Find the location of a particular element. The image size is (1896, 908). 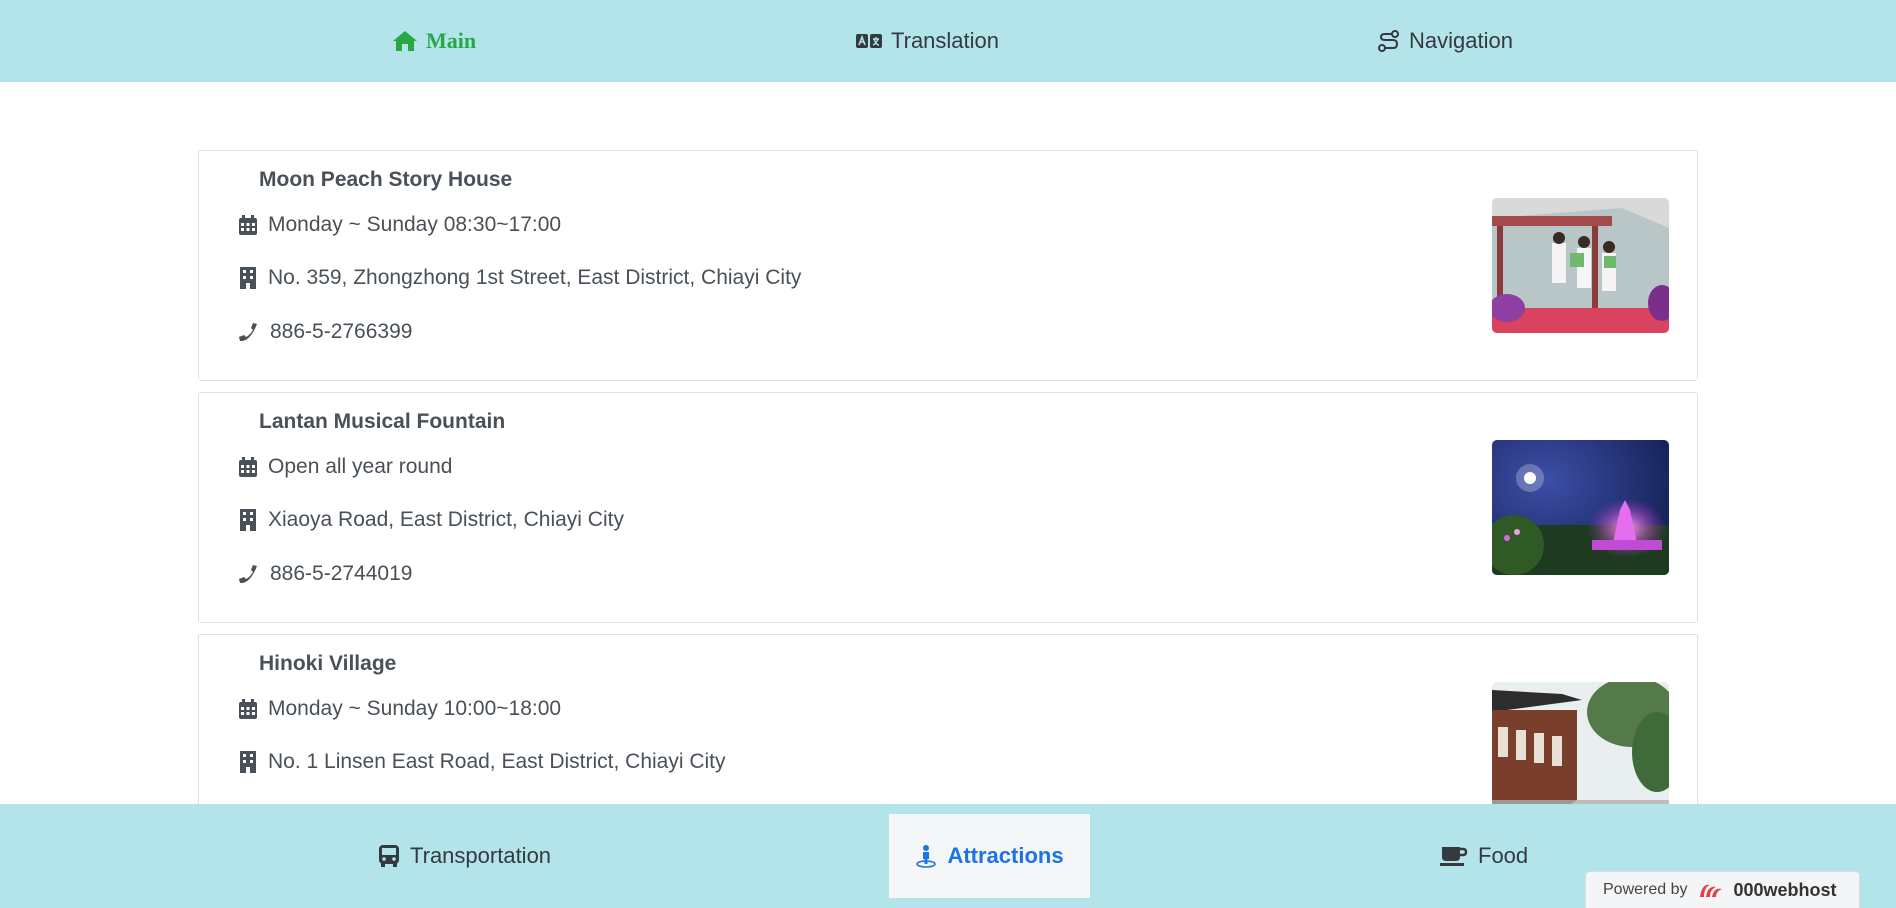

attraction-name: Moon Peach Story House is located at coordinates (386, 179).